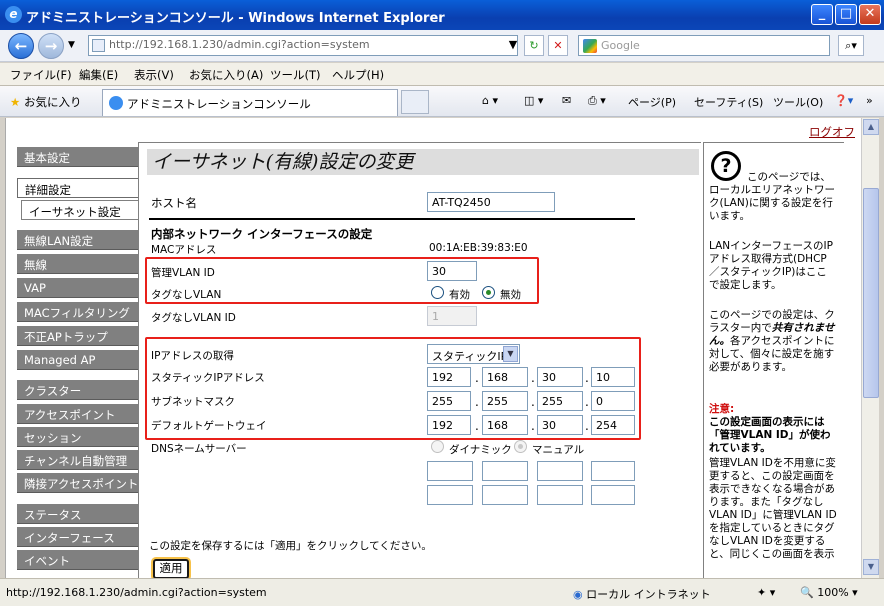  What do you see at coordinates (51, 46) in the screenshot?
I see `forward-button: →` at bounding box center [51, 46].